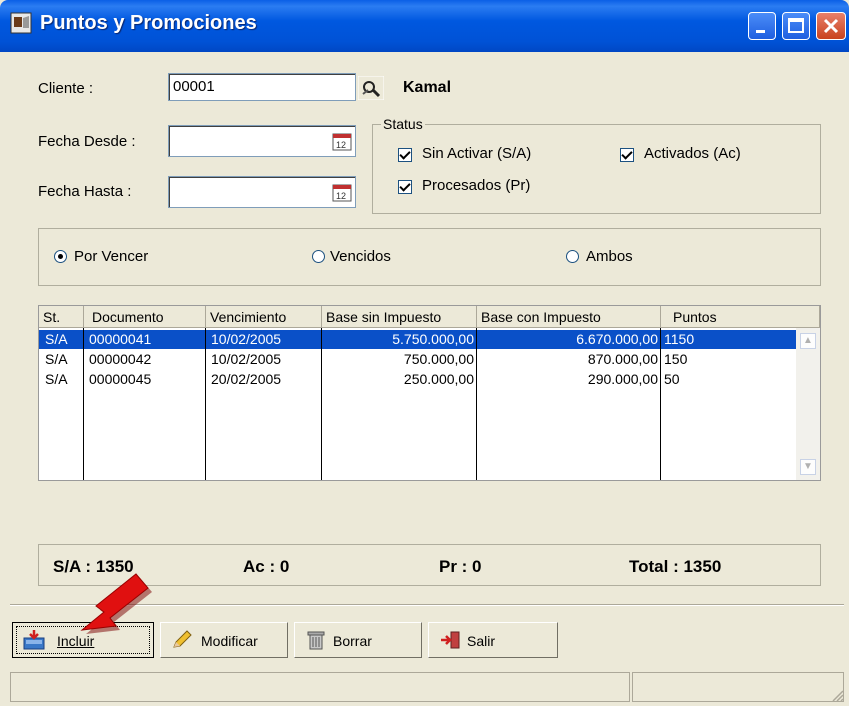 This screenshot has width=849, height=706. I want to click on cell-documento: 00000042, so click(120, 359).